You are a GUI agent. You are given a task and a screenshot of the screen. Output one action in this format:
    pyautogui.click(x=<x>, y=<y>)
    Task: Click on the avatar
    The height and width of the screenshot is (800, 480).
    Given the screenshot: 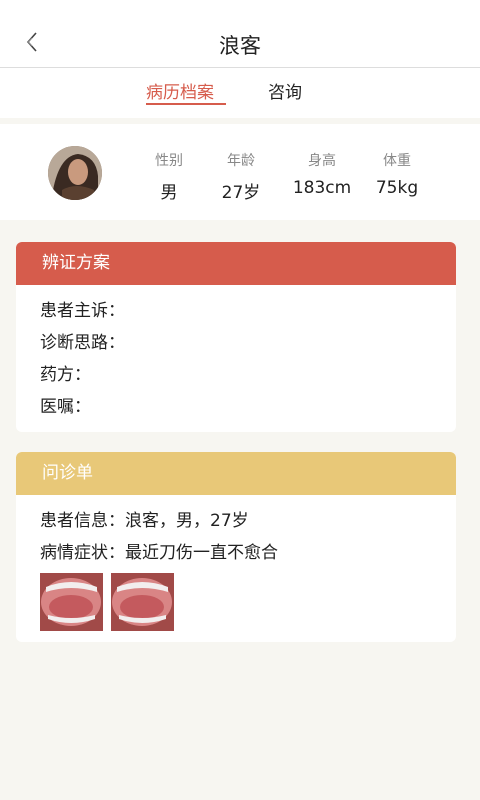 What is the action you would take?
    pyautogui.click(x=75, y=173)
    